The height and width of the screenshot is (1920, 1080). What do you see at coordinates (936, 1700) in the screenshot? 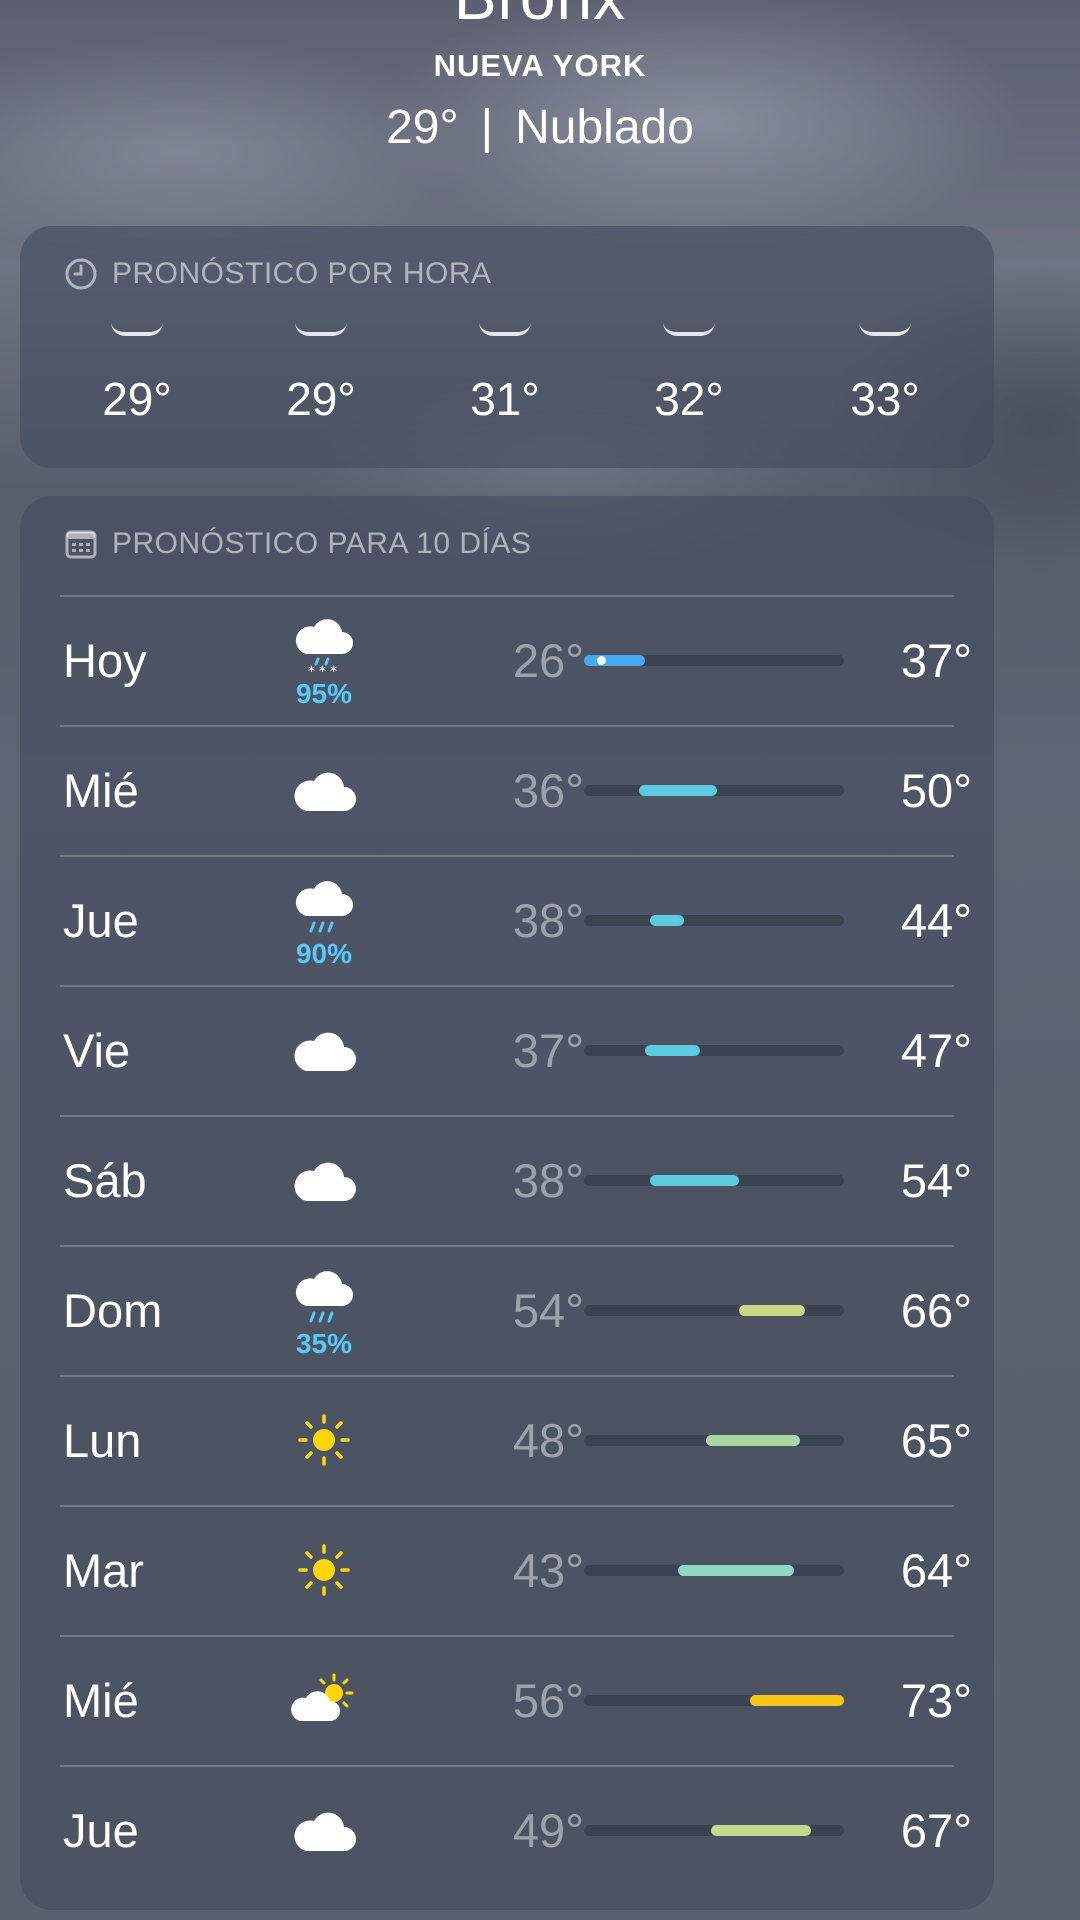
I see `high-temp: 73°` at bounding box center [936, 1700].